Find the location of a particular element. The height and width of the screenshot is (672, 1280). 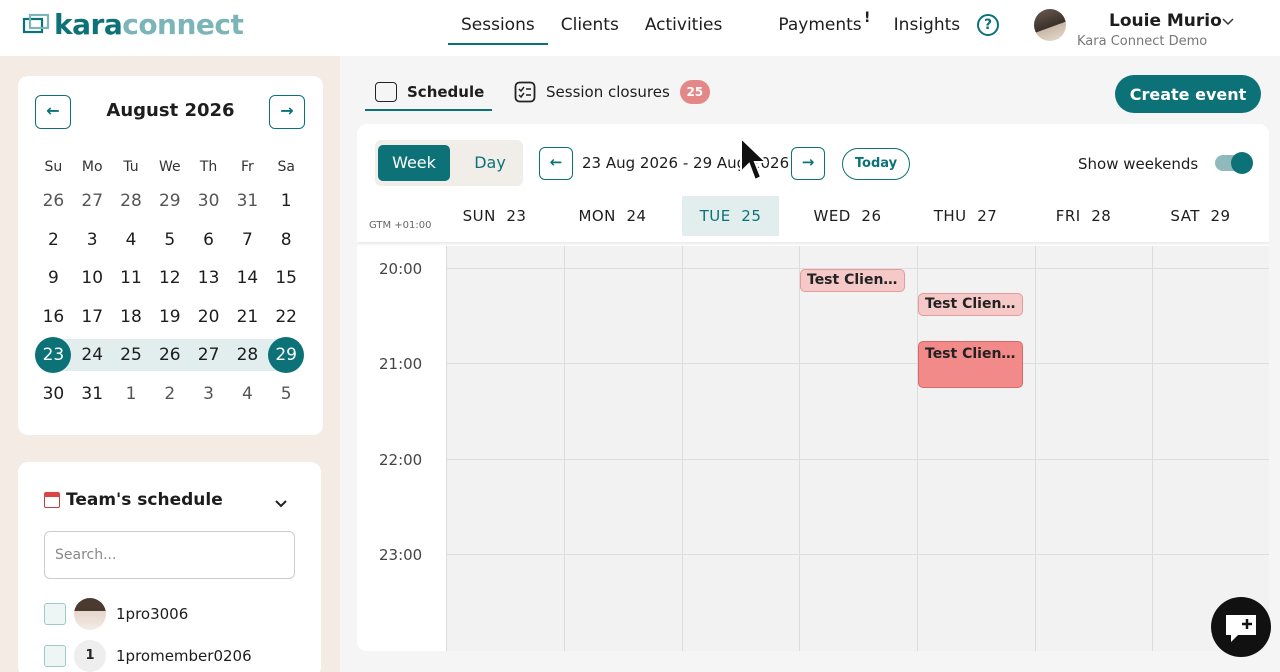

day-header-thu: THU 27 is located at coordinates (965, 216).